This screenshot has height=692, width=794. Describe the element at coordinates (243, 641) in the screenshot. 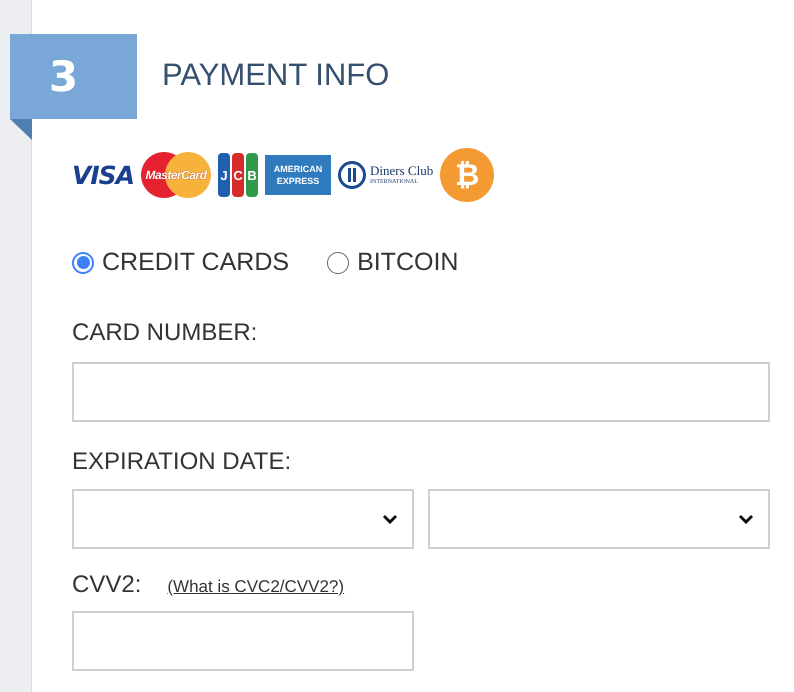

I see `cvv-field` at that location.